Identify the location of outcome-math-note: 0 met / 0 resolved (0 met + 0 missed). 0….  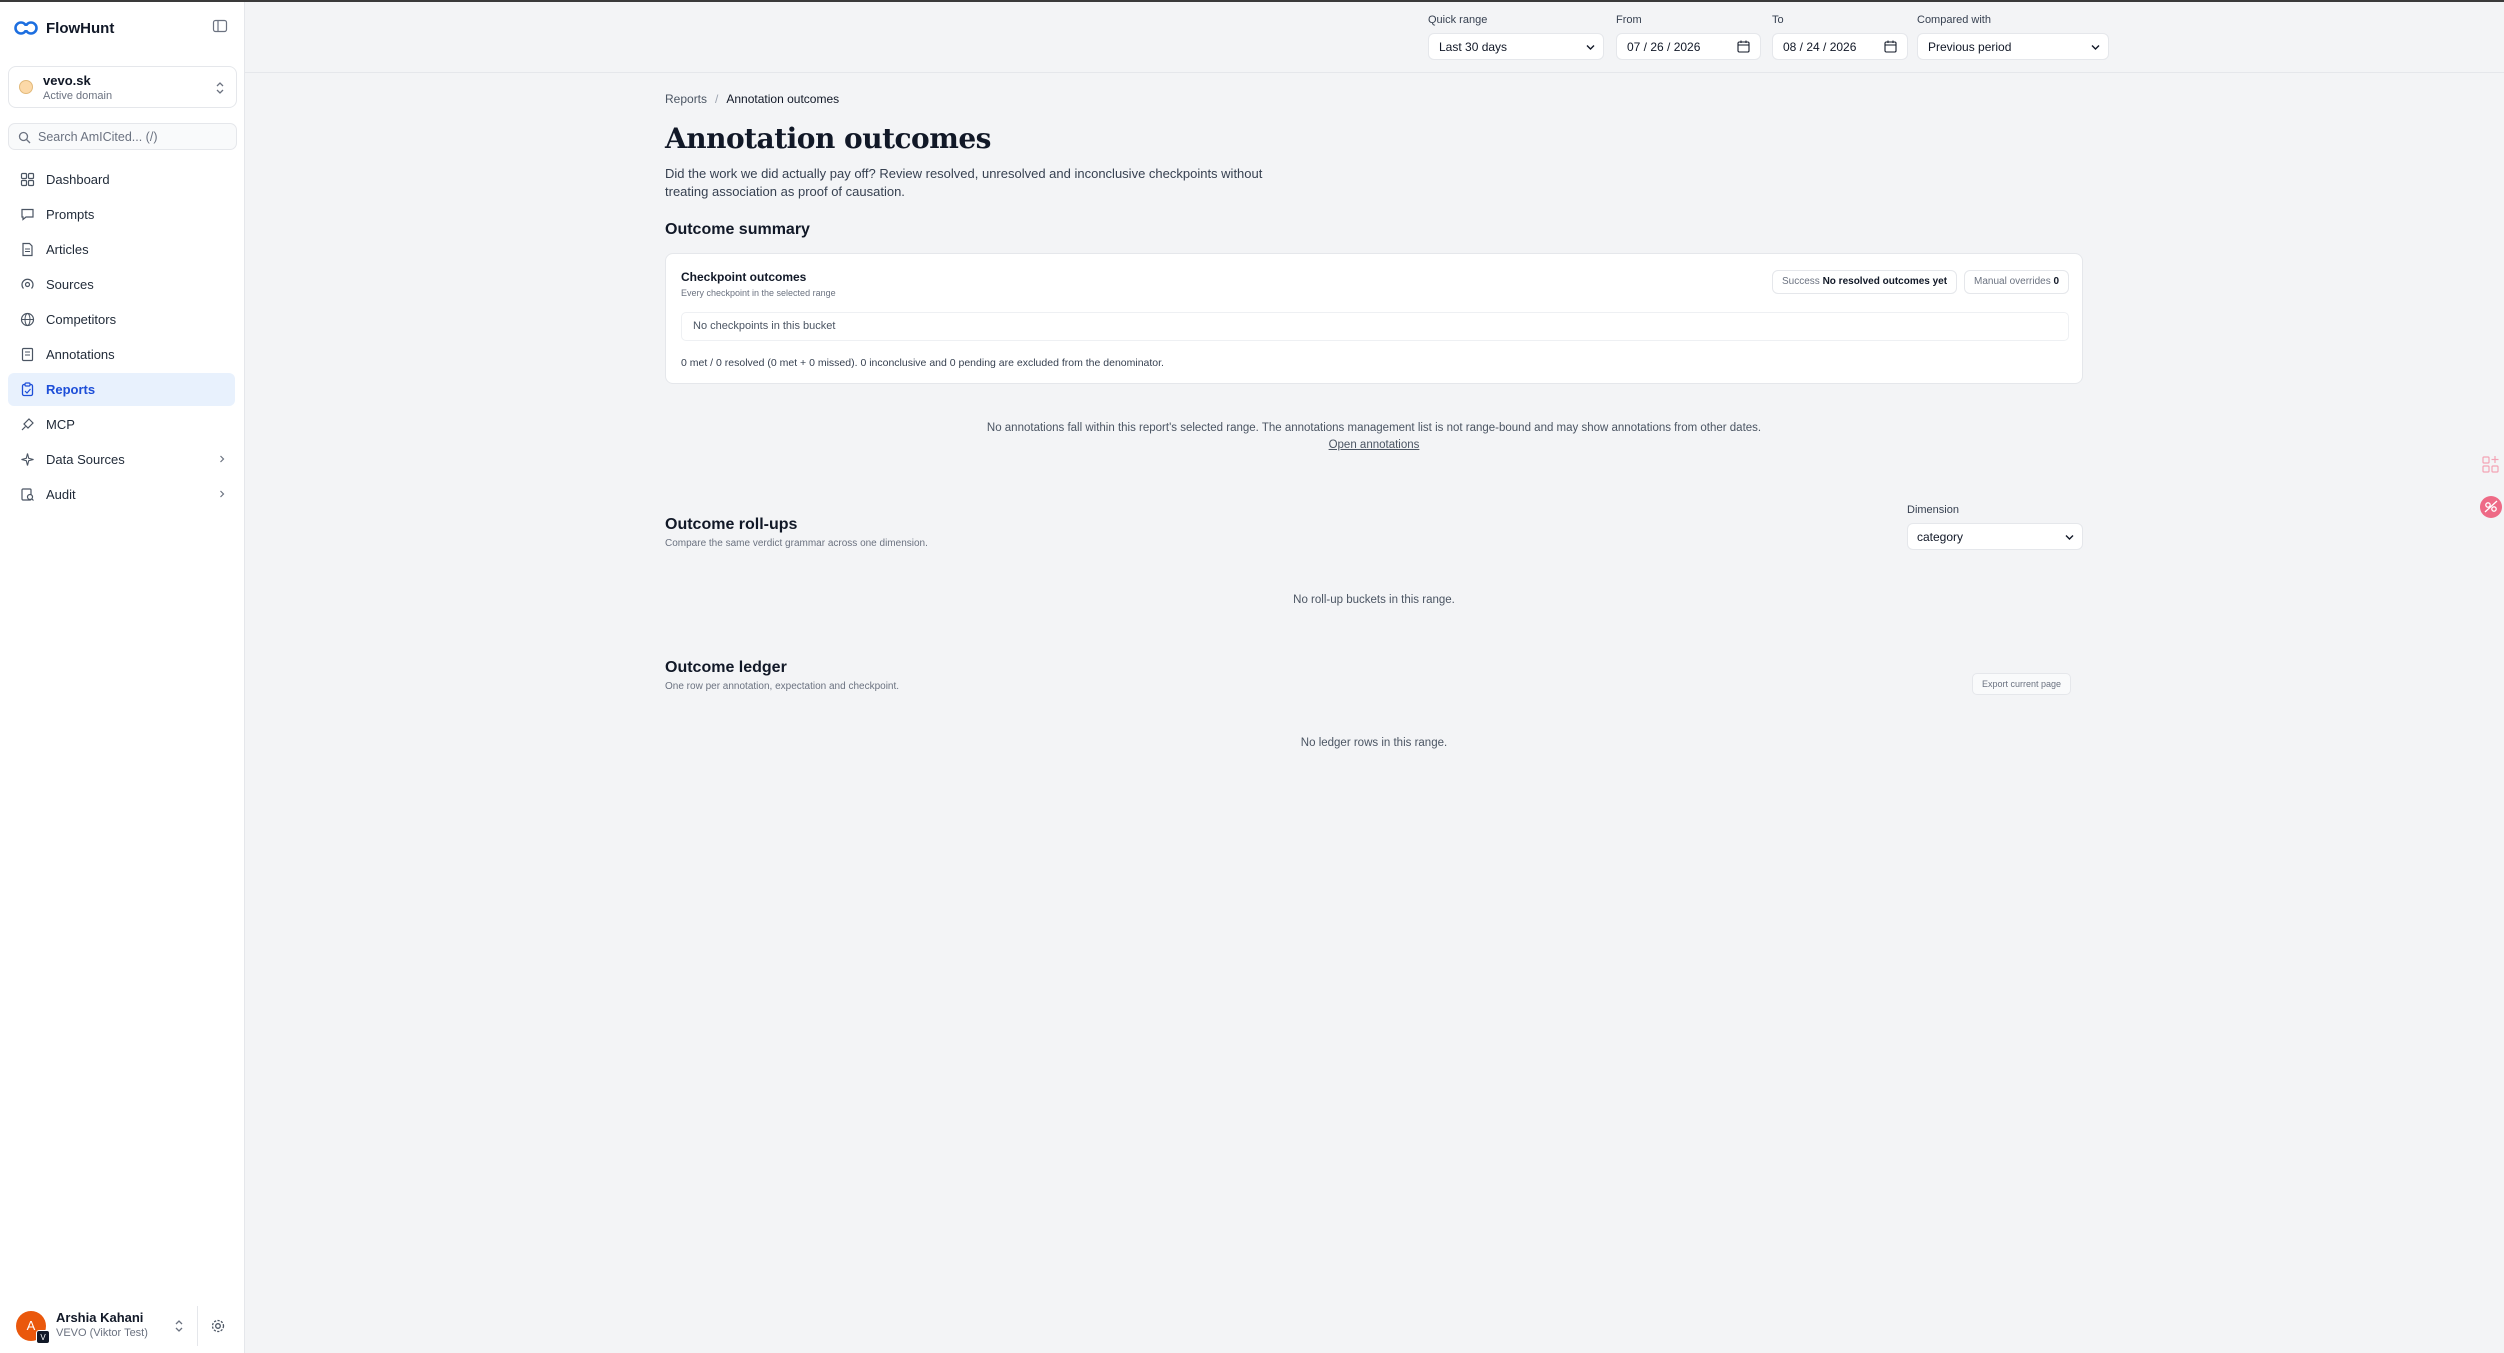
(922, 363).